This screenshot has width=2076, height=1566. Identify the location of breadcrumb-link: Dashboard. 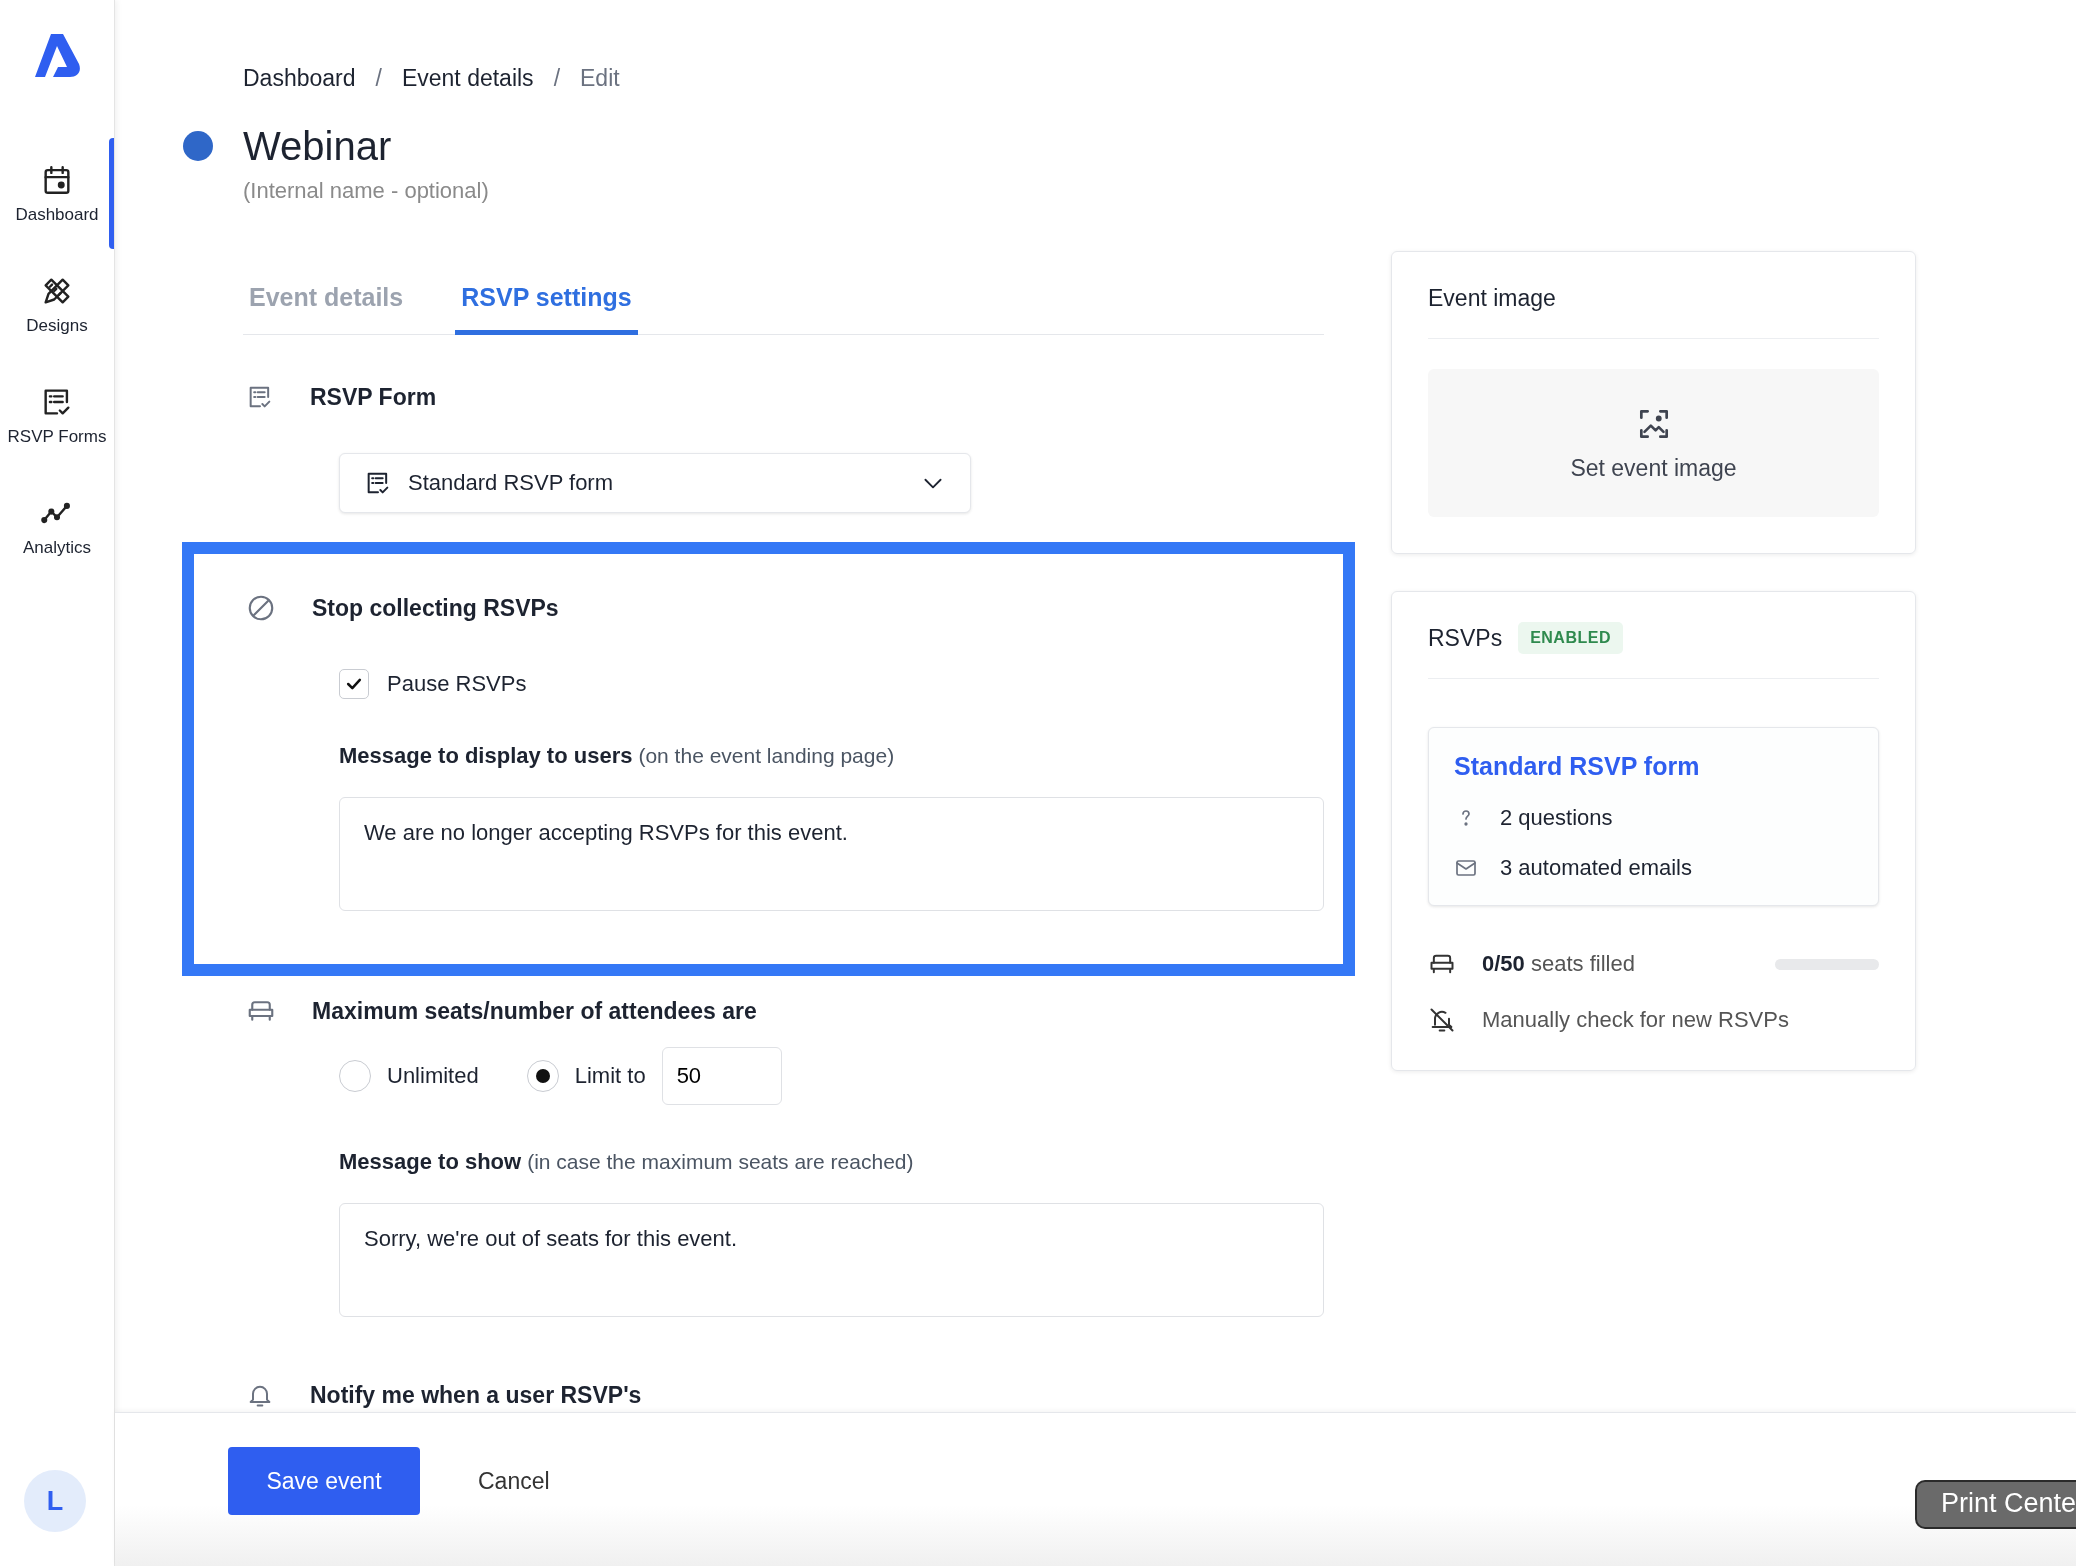
(299, 78).